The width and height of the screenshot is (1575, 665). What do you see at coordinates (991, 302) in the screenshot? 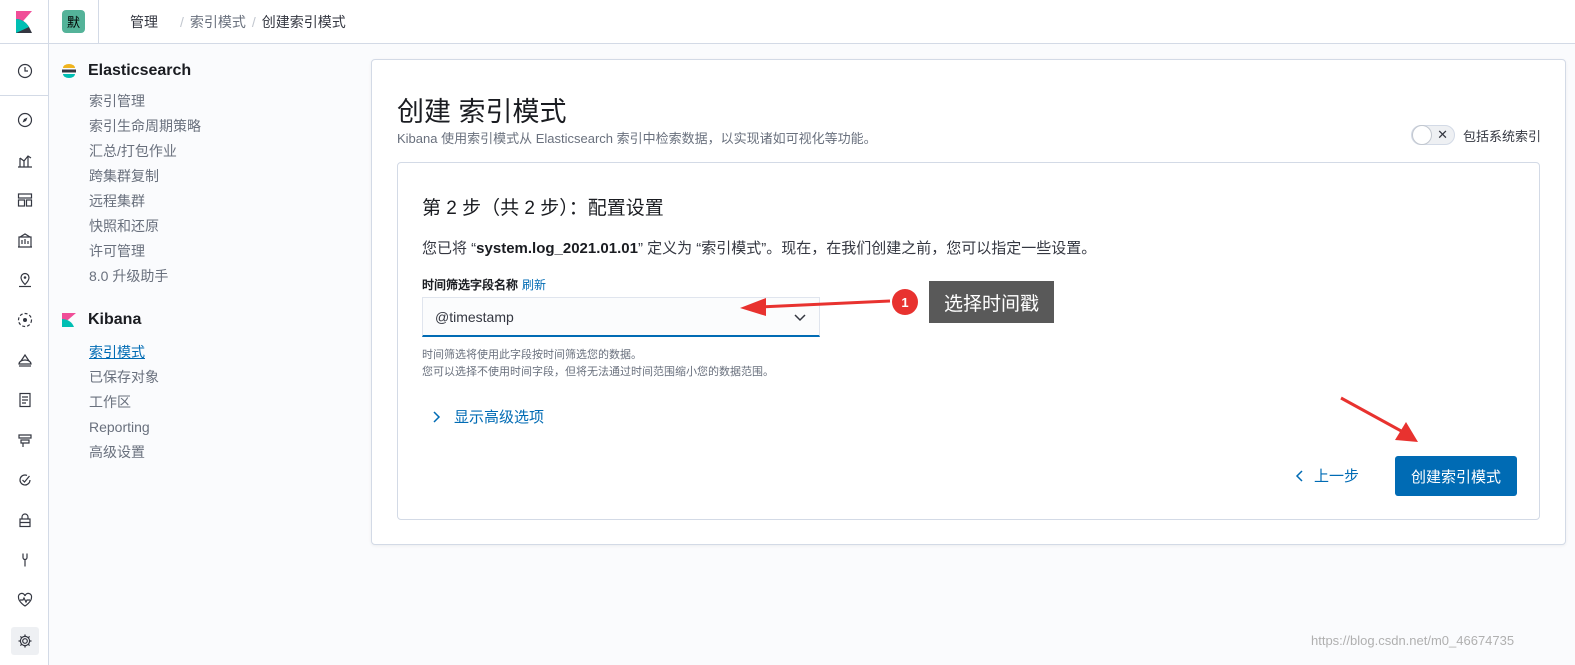
I see `annotation-callout: 选择时间戳` at bounding box center [991, 302].